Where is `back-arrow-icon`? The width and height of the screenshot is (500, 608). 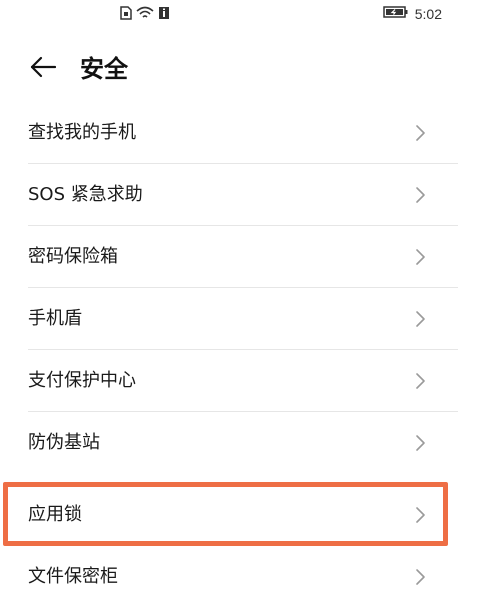
back-arrow-icon is located at coordinates (43, 69).